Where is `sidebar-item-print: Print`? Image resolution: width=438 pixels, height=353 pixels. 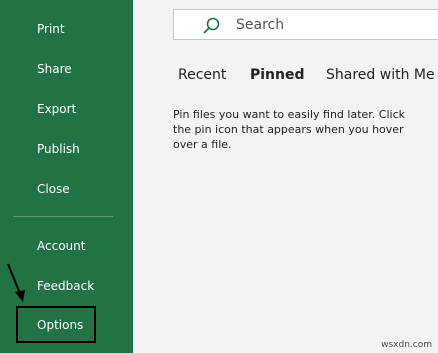
sidebar-item-print: Print is located at coordinates (51, 29).